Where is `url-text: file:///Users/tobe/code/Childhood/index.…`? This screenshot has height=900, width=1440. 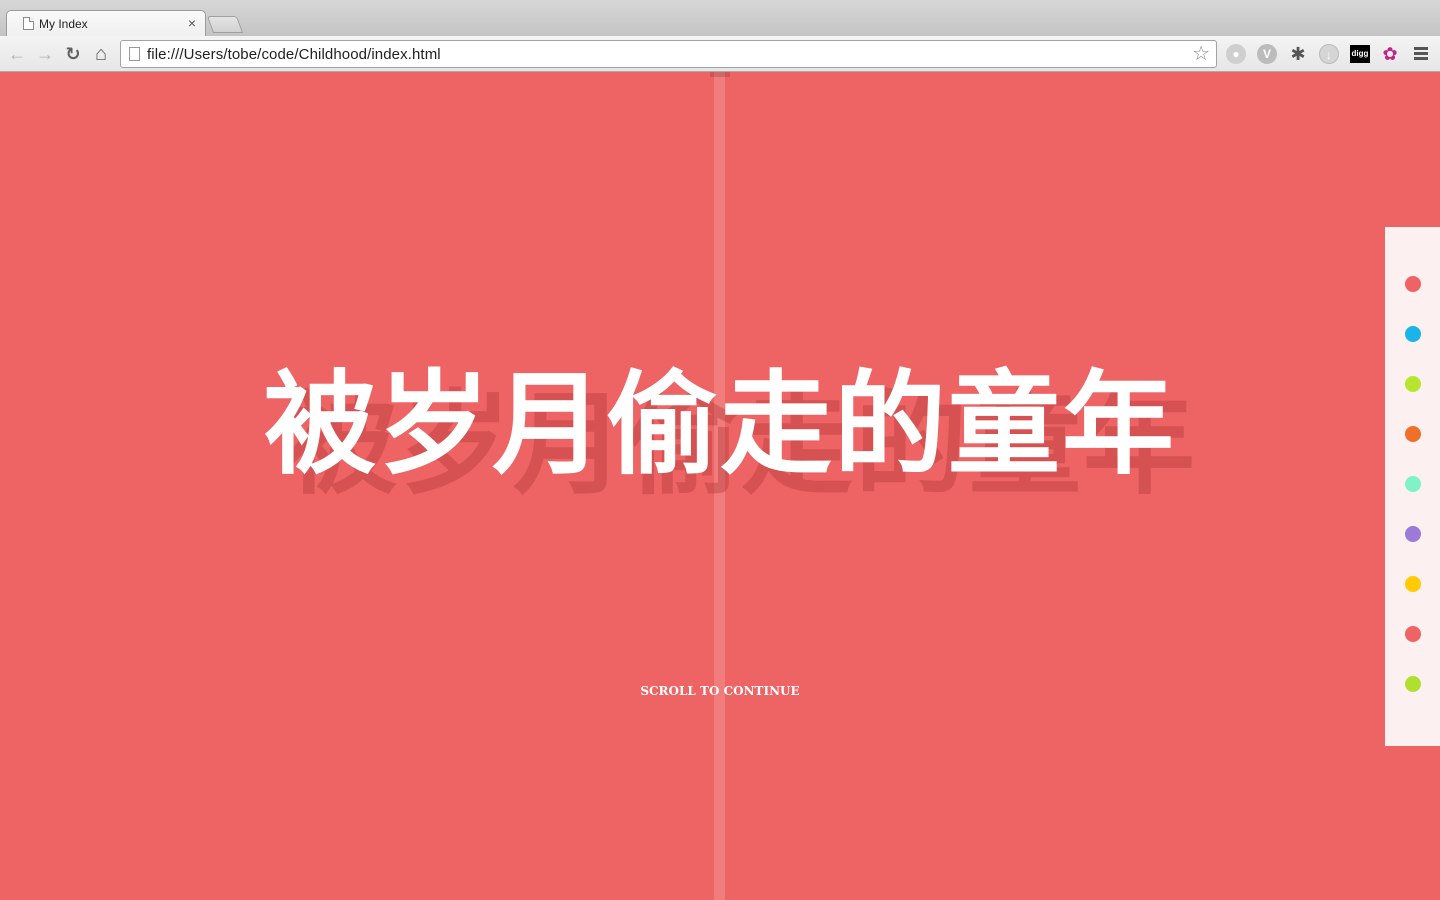
url-text: file:///Users/tobe/code/Childhood/index.… is located at coordinates (294, 54).